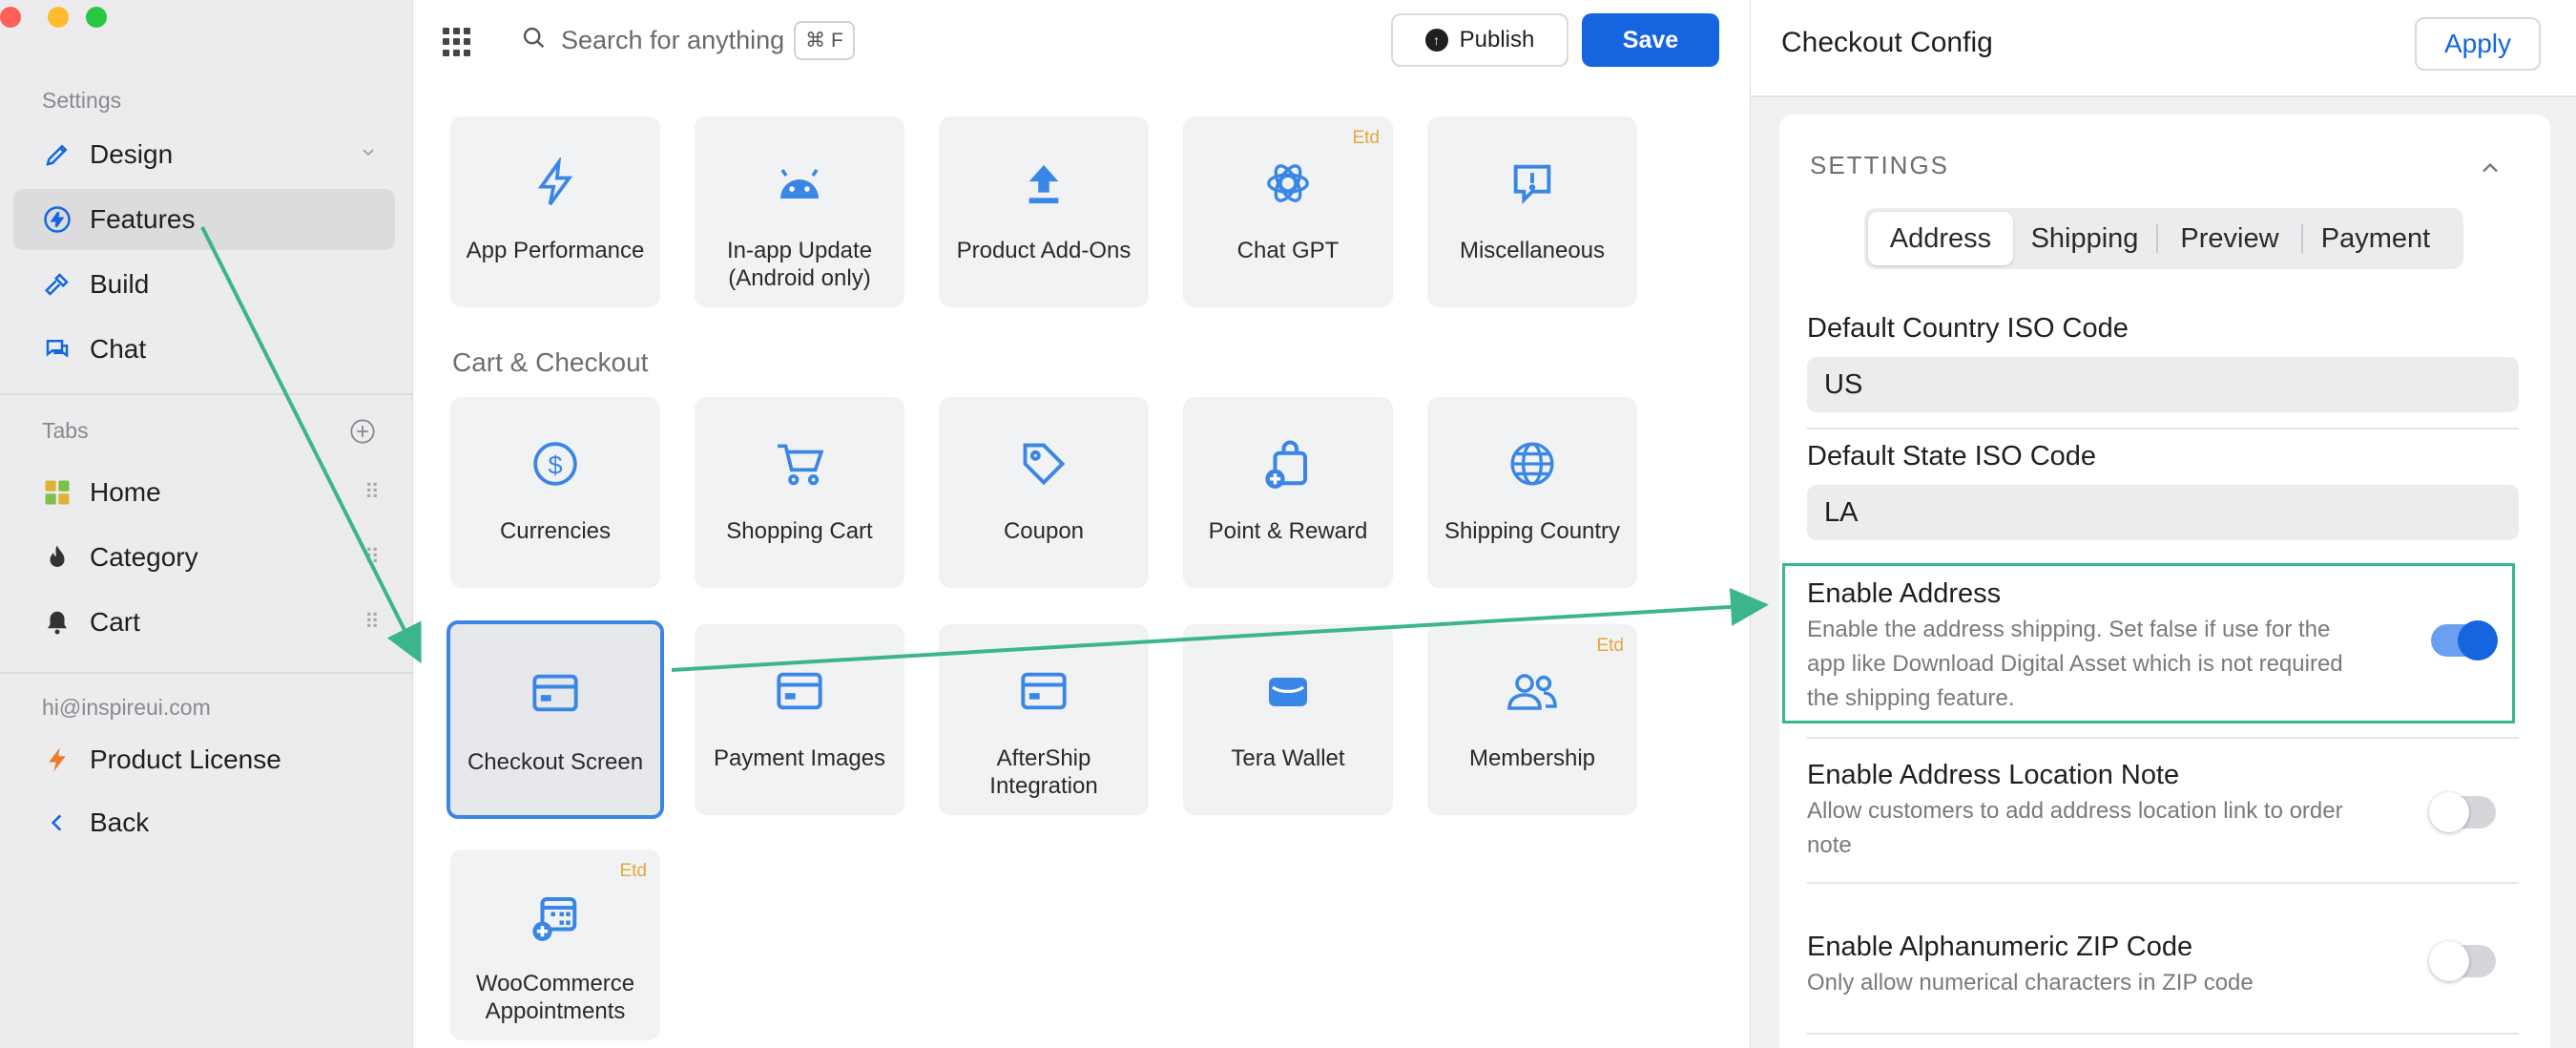 This screenshot has height=1048, width=2576. What do you see at coordinates (57, 823) in the screenshot?
I see `chevron-left-icon` at bounding box center [57, 823].